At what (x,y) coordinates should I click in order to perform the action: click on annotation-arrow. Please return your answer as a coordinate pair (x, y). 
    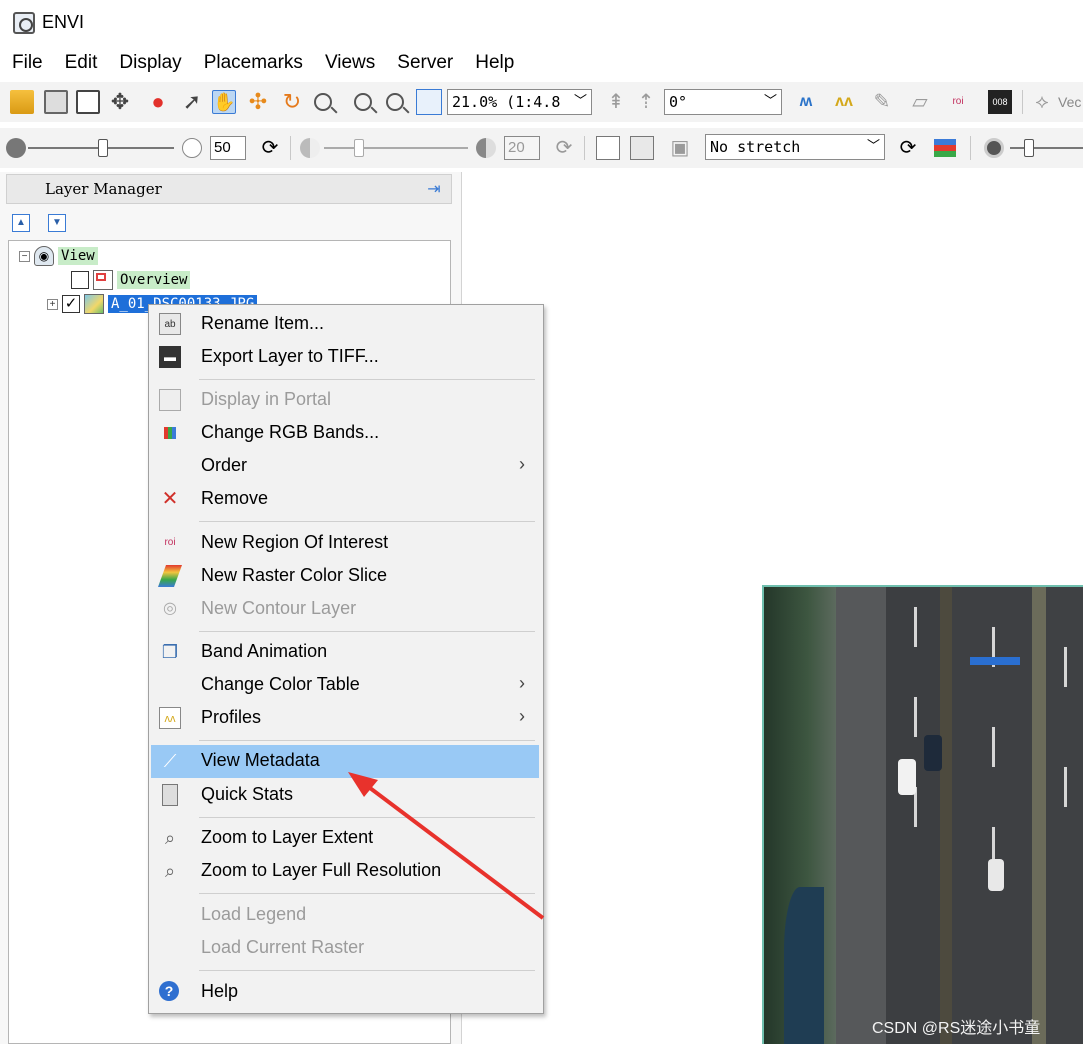
    Looking at the image, I should click on (446, 846).